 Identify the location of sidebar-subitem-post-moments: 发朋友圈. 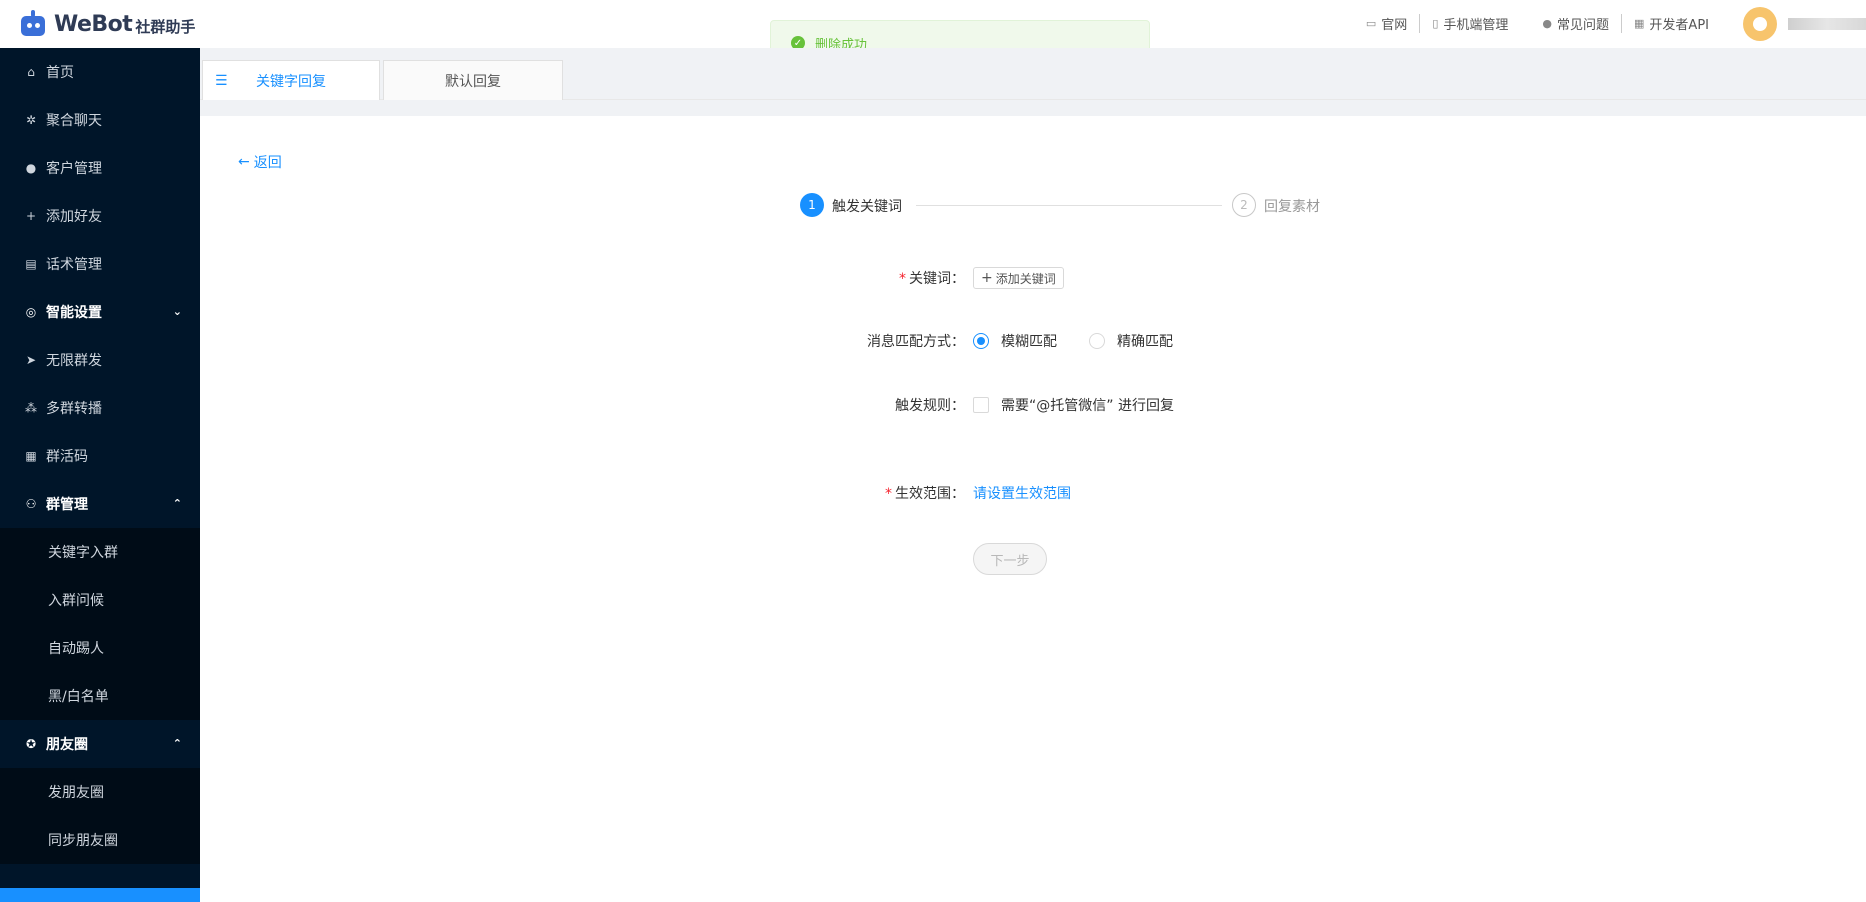
(100, 792).